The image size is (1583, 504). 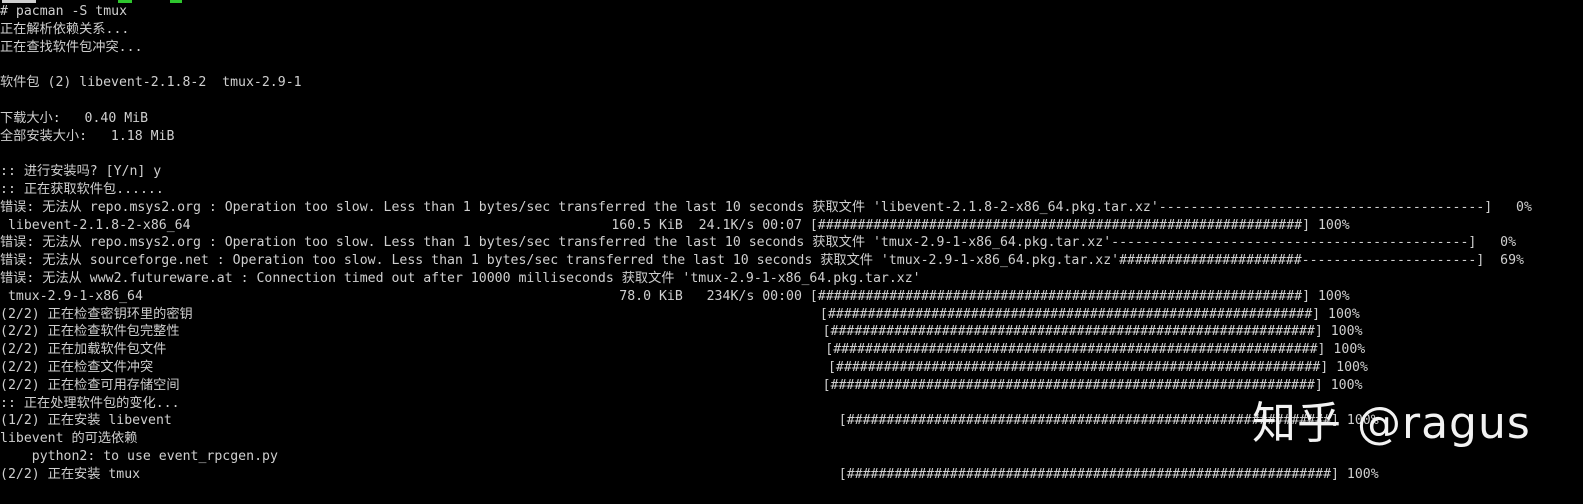 I want to click on zhihu-watermark: 知乎 @ragus, so click(x=1391, y=423).